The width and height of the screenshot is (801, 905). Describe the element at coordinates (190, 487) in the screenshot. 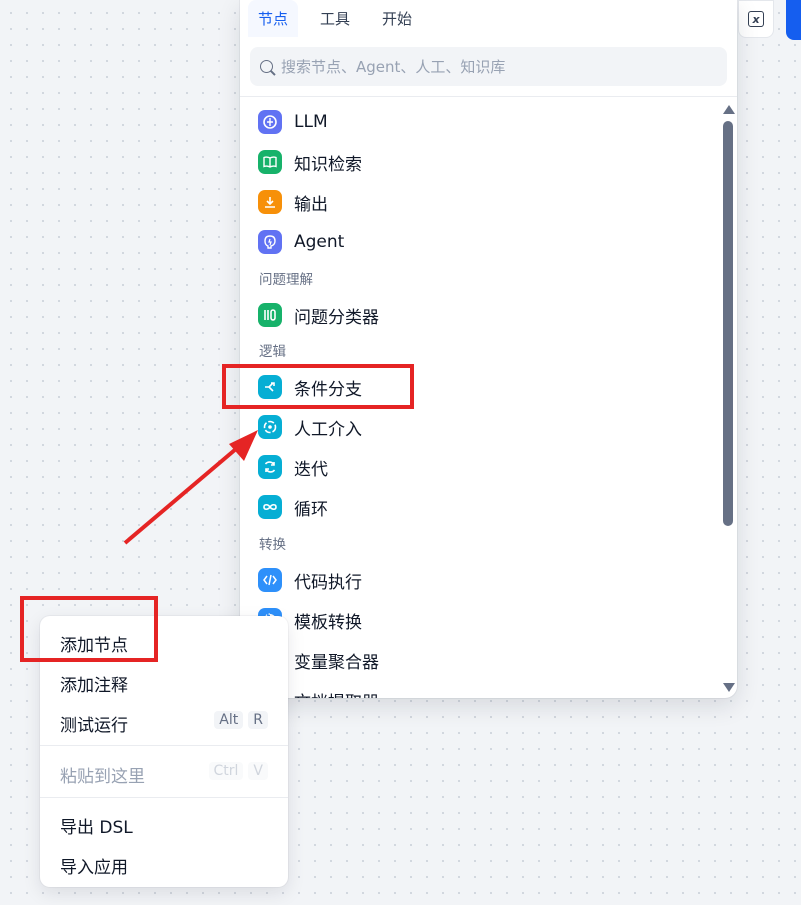

I see `annotation-arrow` at that location.